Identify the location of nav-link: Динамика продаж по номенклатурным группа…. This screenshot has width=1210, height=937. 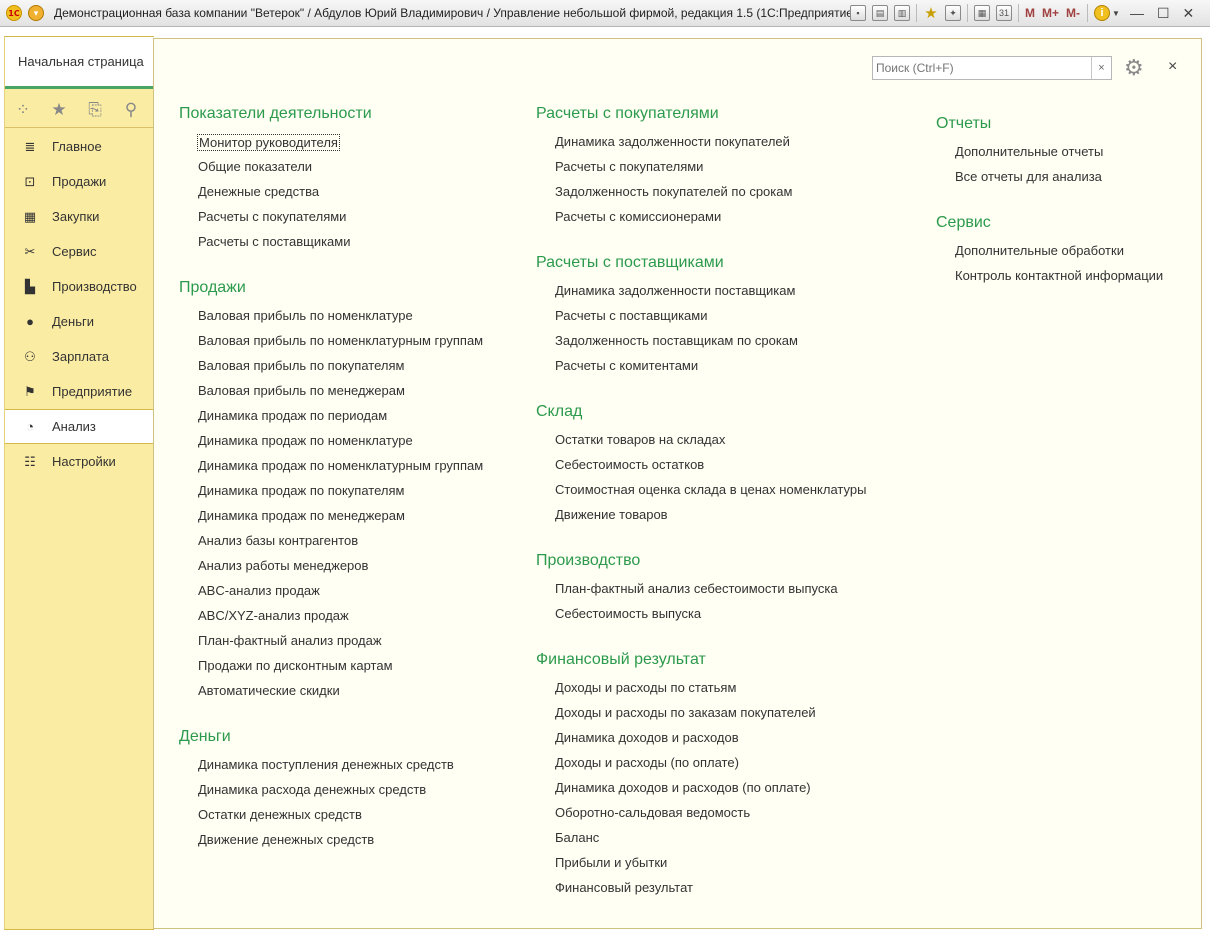
(331, 470).